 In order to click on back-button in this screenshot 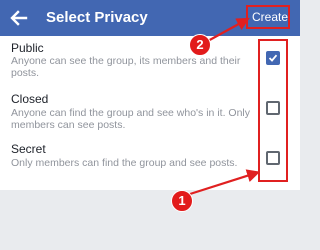, I will do `click(19, 18)`.